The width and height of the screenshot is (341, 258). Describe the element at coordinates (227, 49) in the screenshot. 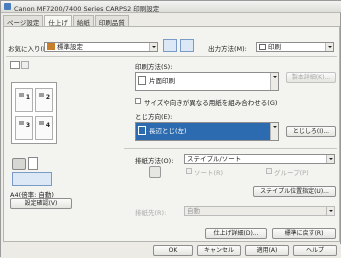

I see `output-method-label: 出力方法(M):` at that location.